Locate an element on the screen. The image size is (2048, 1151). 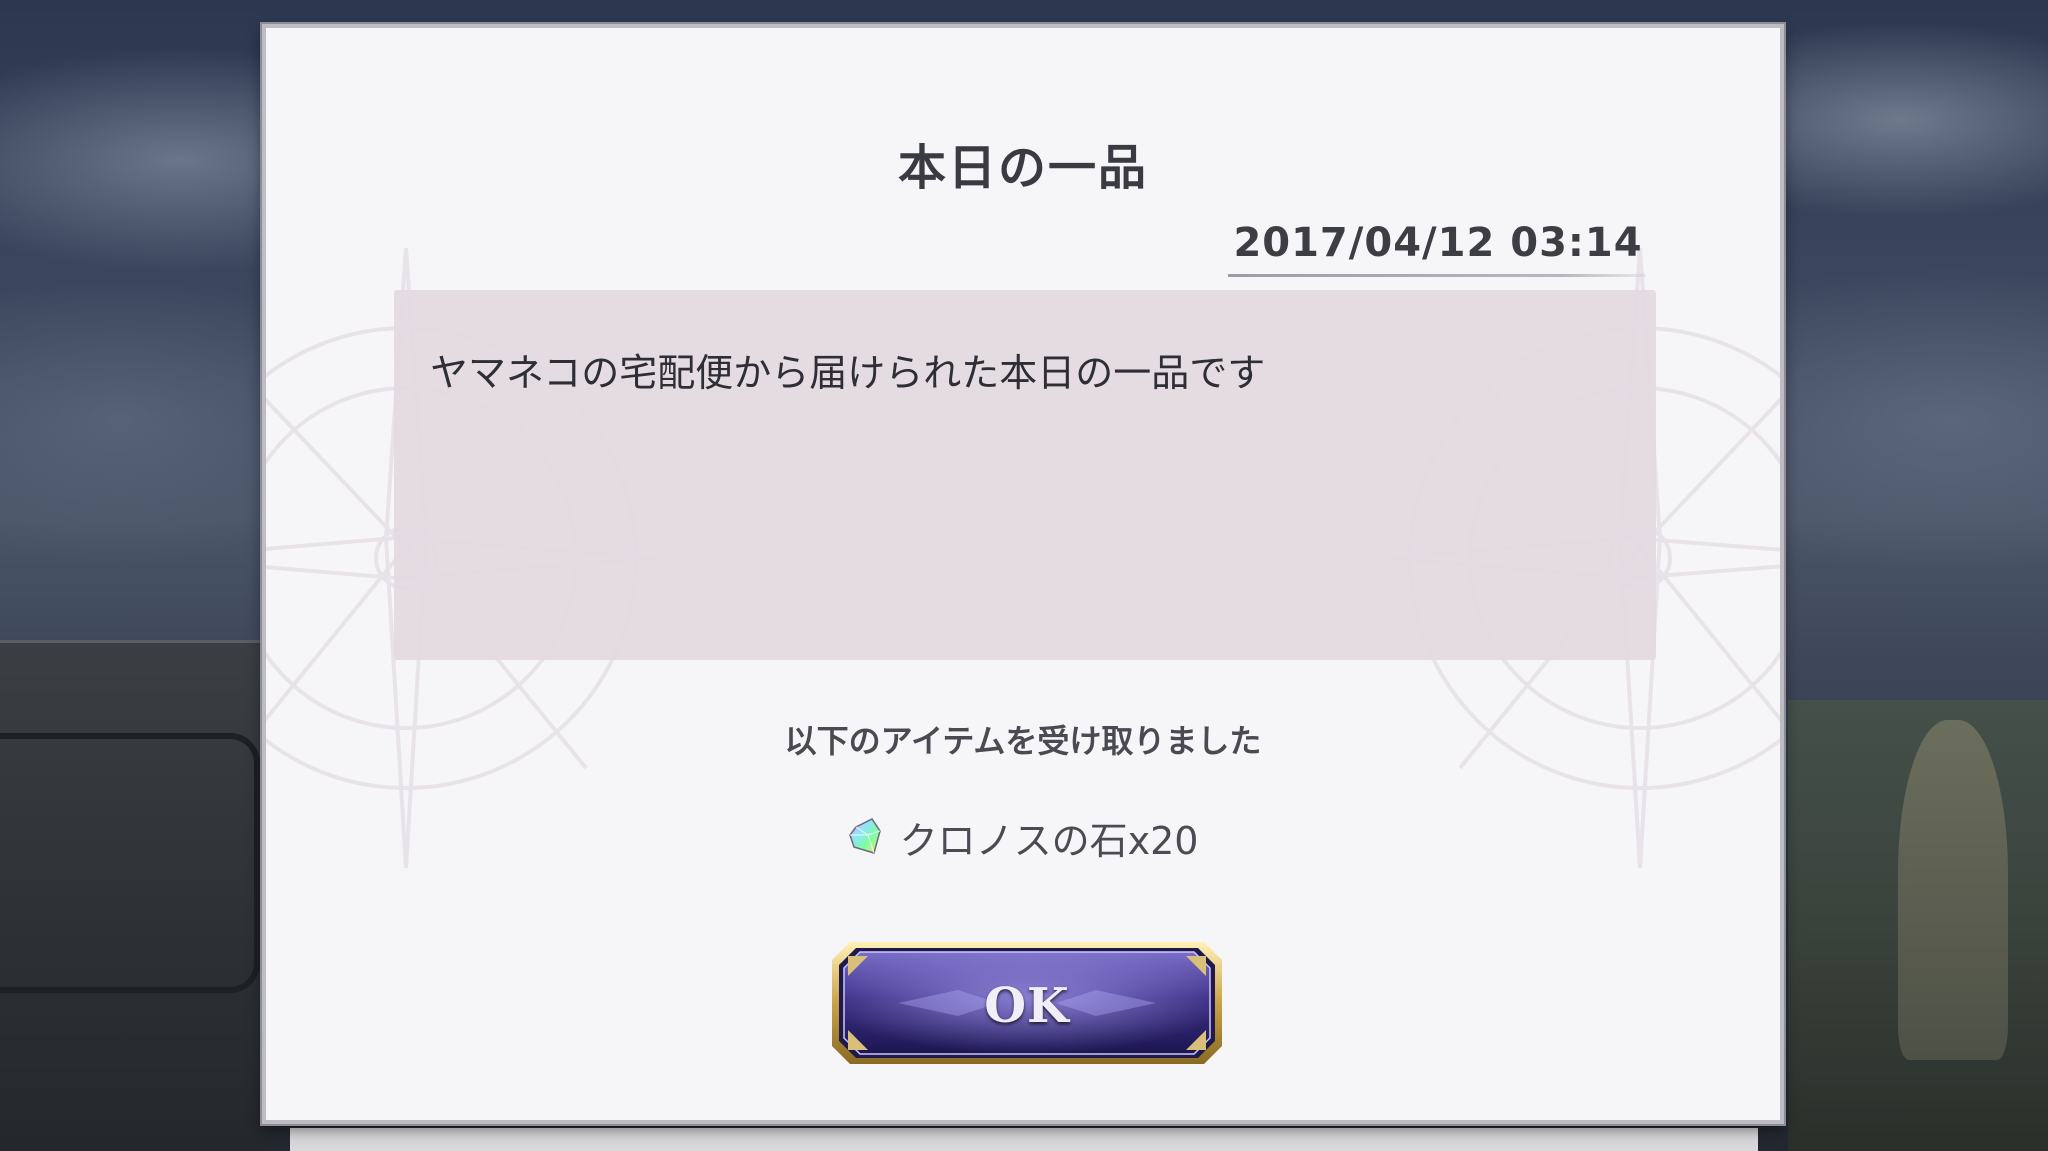
ok-button-label: OK is located at coordinates (1027, 1006).